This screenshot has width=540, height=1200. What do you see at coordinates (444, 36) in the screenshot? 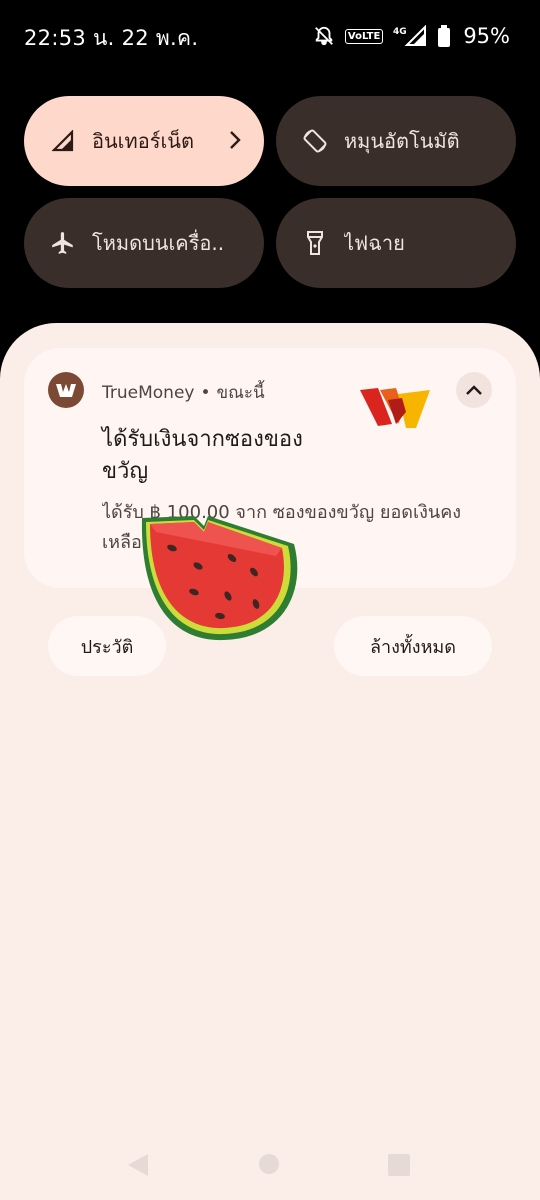
I see `battery-icon` at bounding box center [444, 36].